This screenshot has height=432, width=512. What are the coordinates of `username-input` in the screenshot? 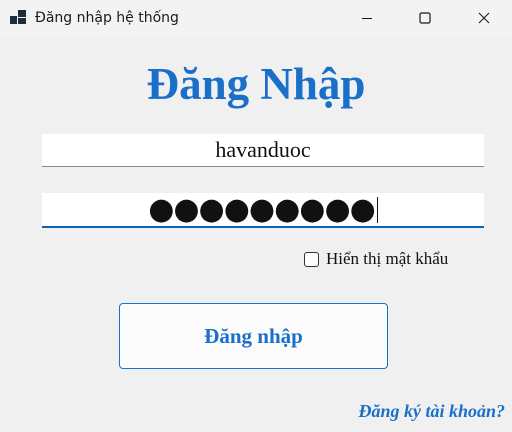 It's located at (263, 150).